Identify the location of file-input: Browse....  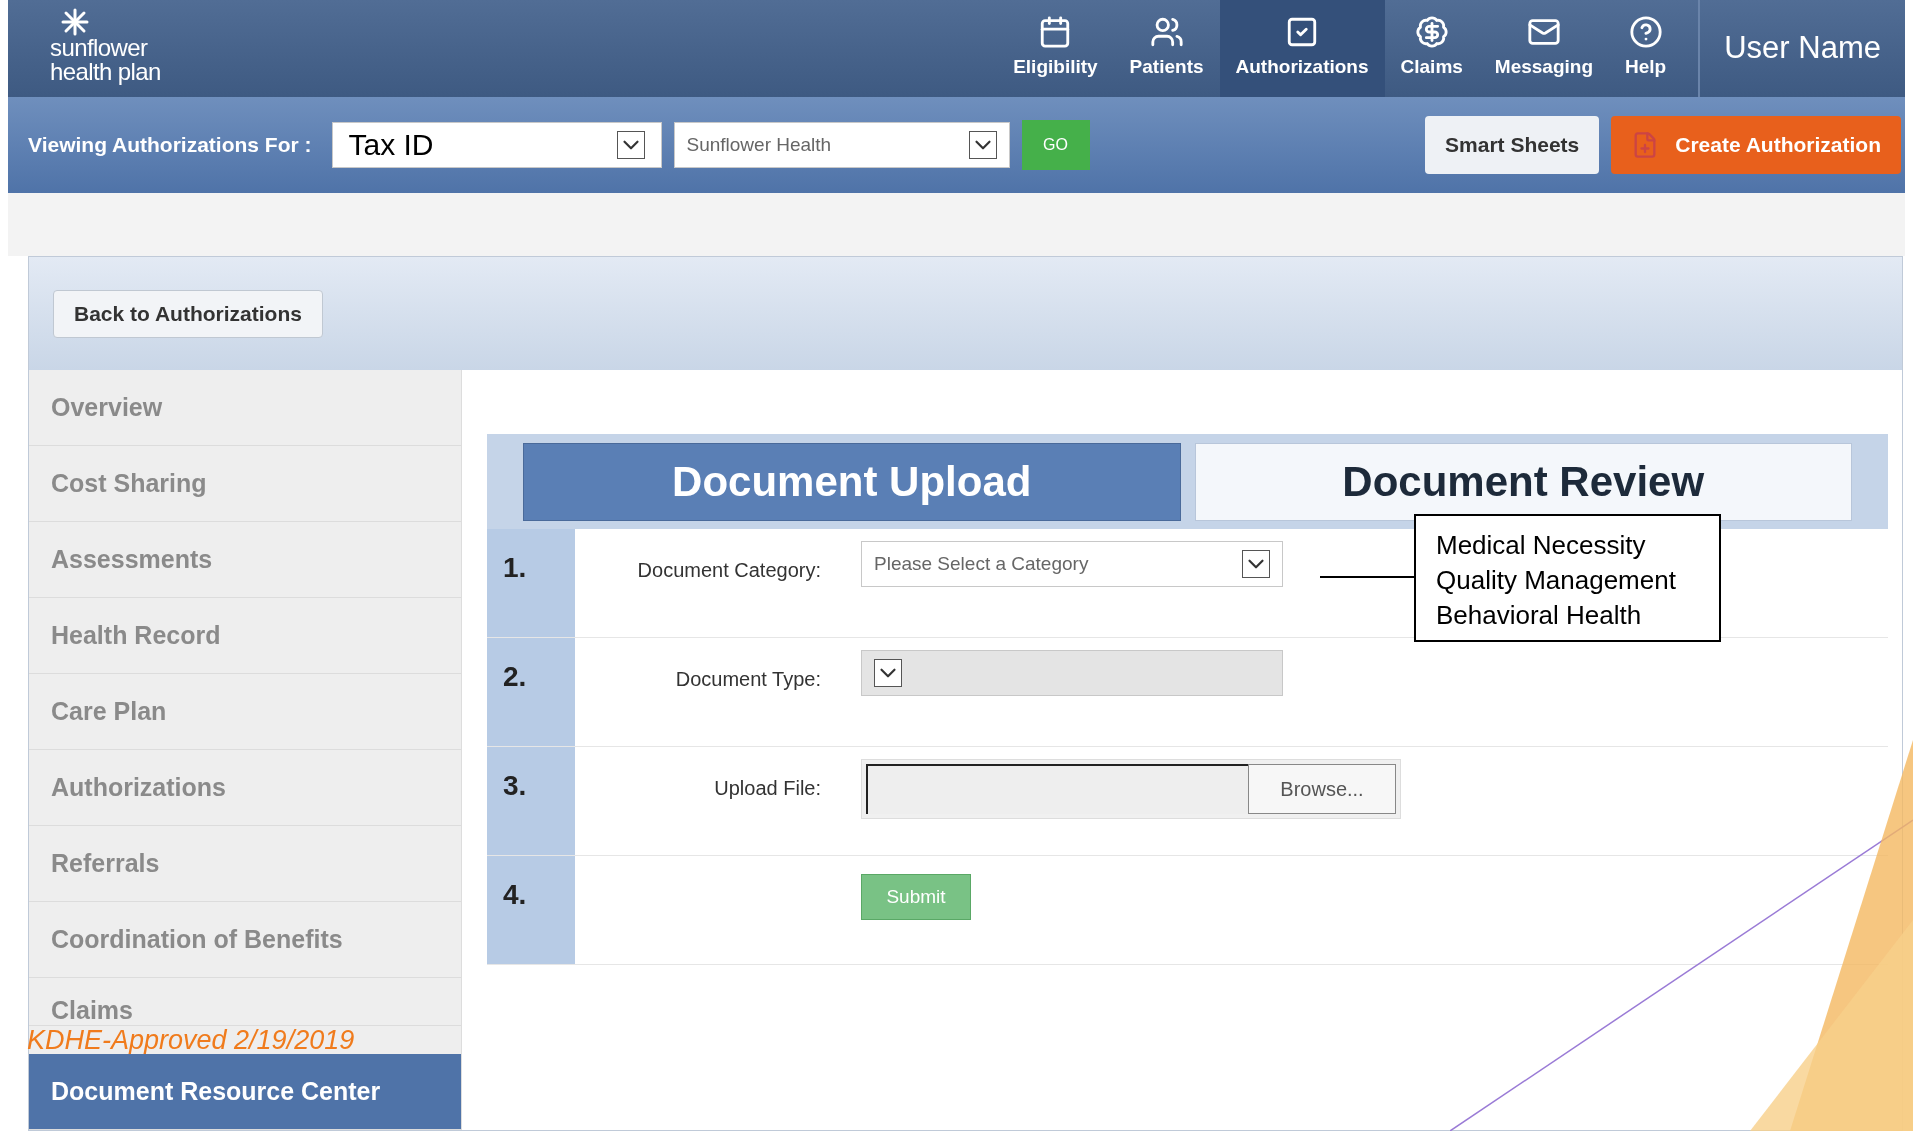
(1131, 789).